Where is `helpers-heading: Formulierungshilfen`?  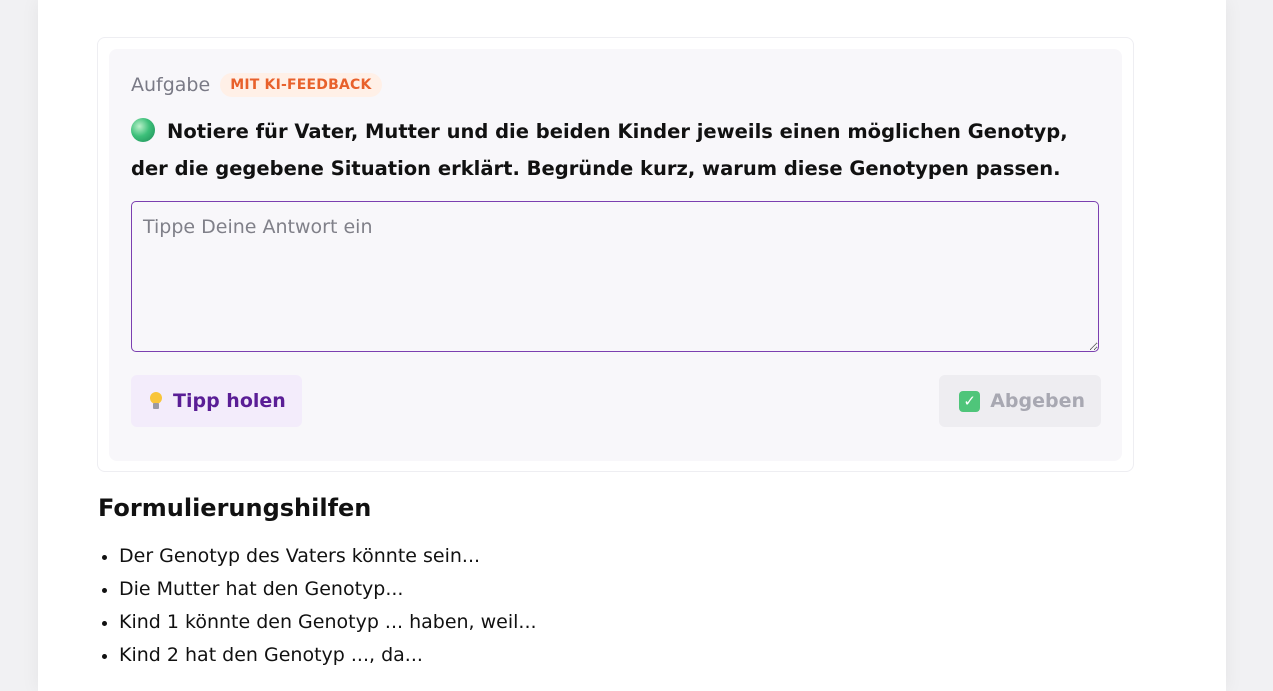 helpers-heading: Formulierungshilfen is located at coordinates (235, 508).